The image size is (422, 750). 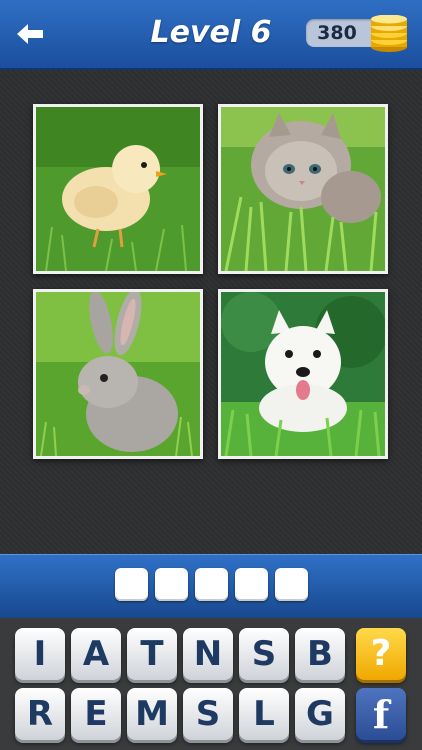 What do you see at coordinates (320, 654) in the screenshot?
I see `letter-key: B` at bounding box center [320, 654].